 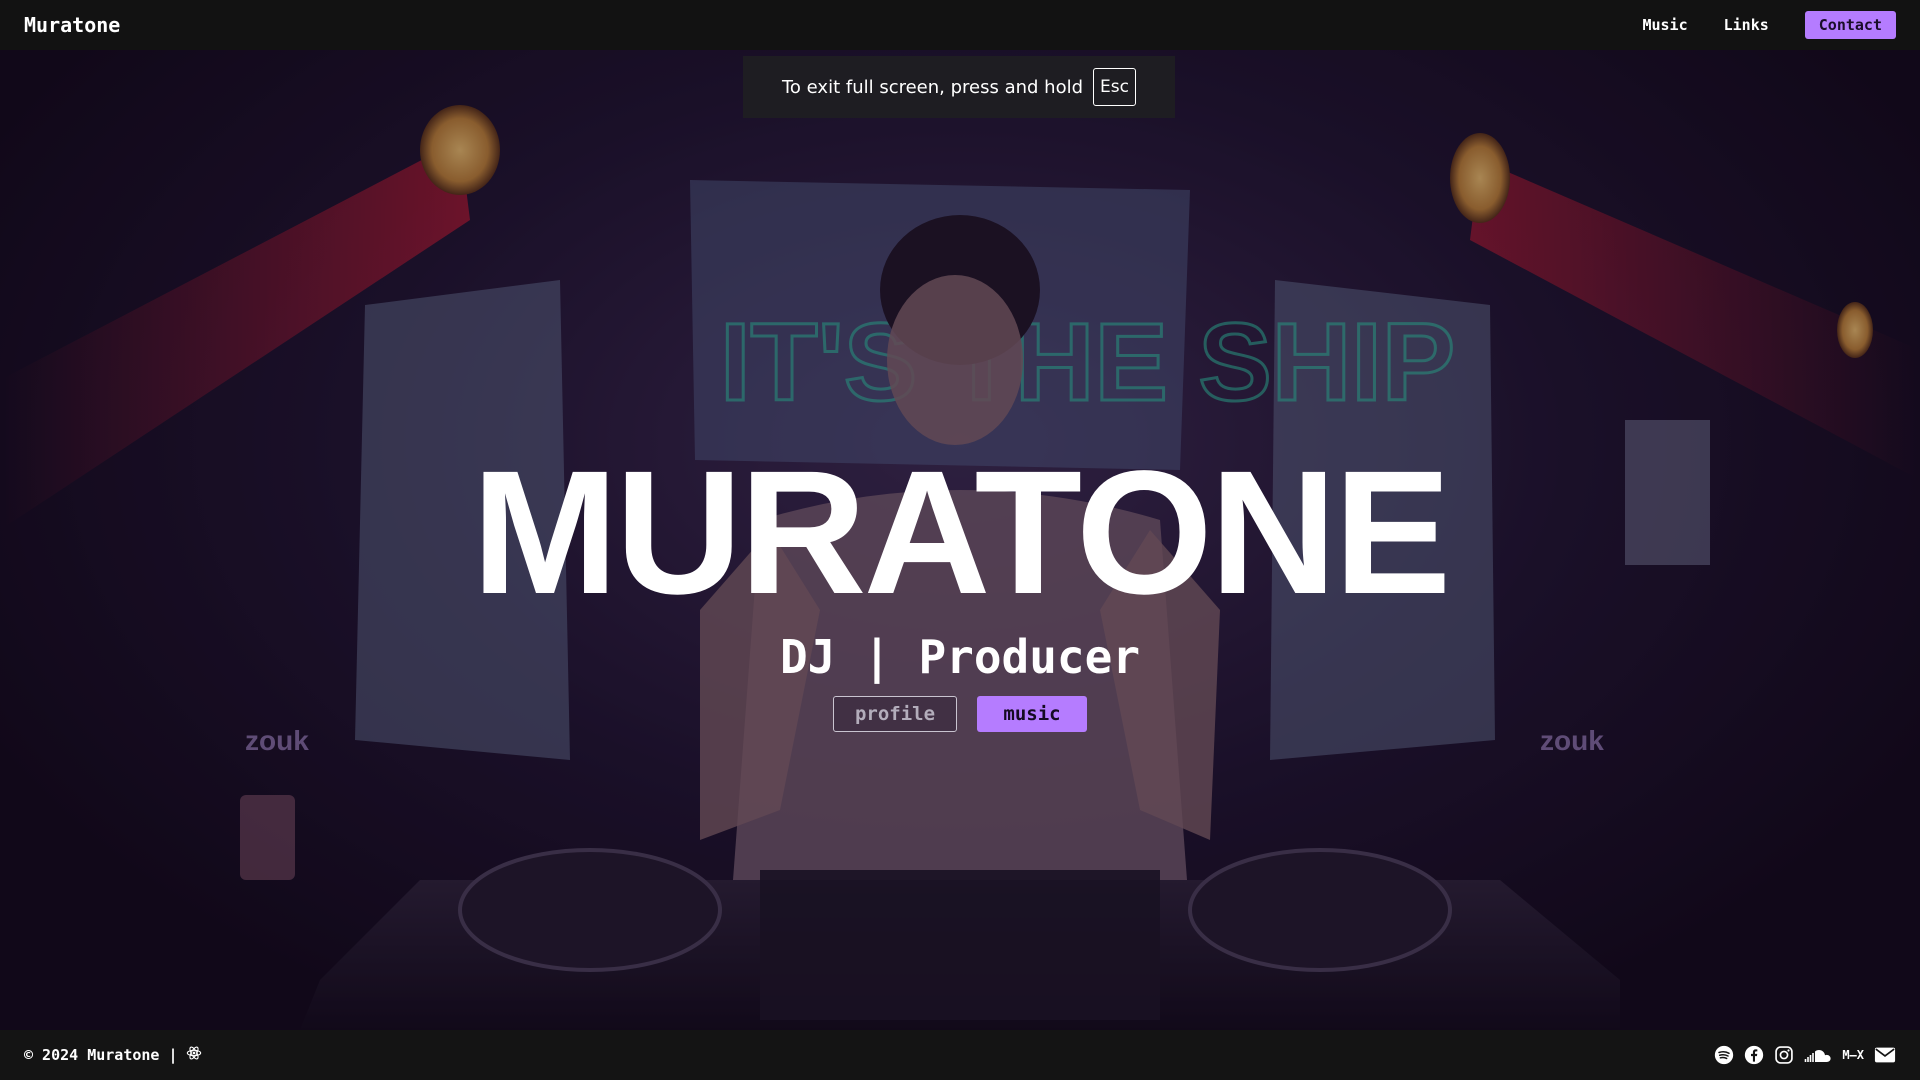 What do you see at coordinates (933, 87) in the screenshot?
I see `fullscreen-notice-message: To exit full screen, press and hold` at bounding box center [933, 87].